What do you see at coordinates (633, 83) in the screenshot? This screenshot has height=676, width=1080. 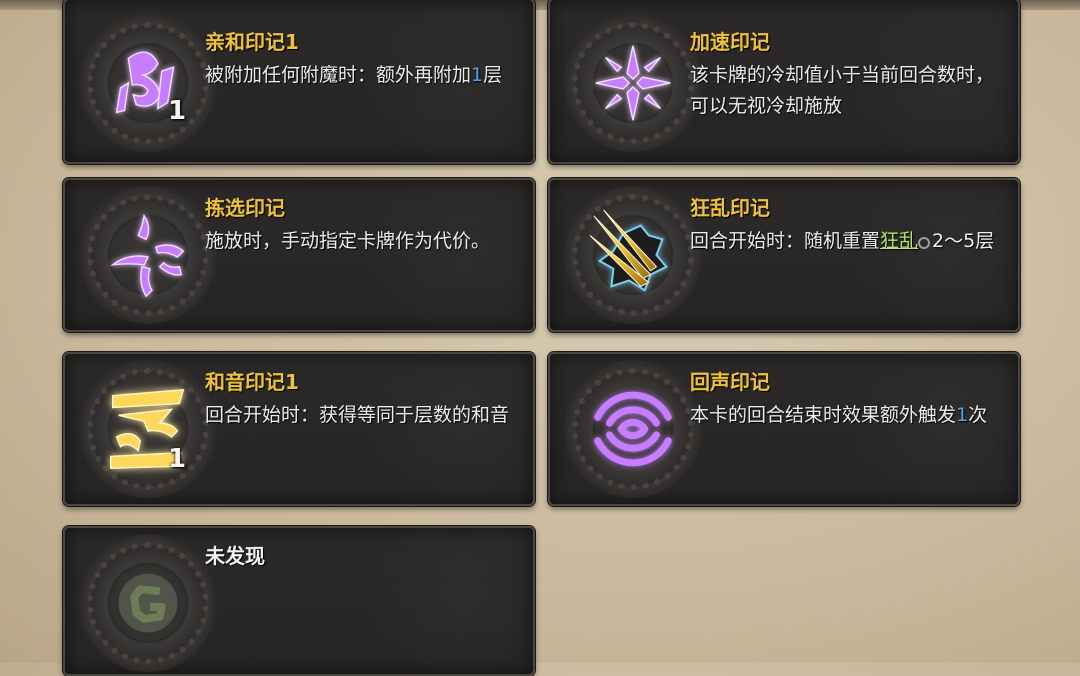 I see `purple-star-rune-icon` at bounding box center [633, 83].